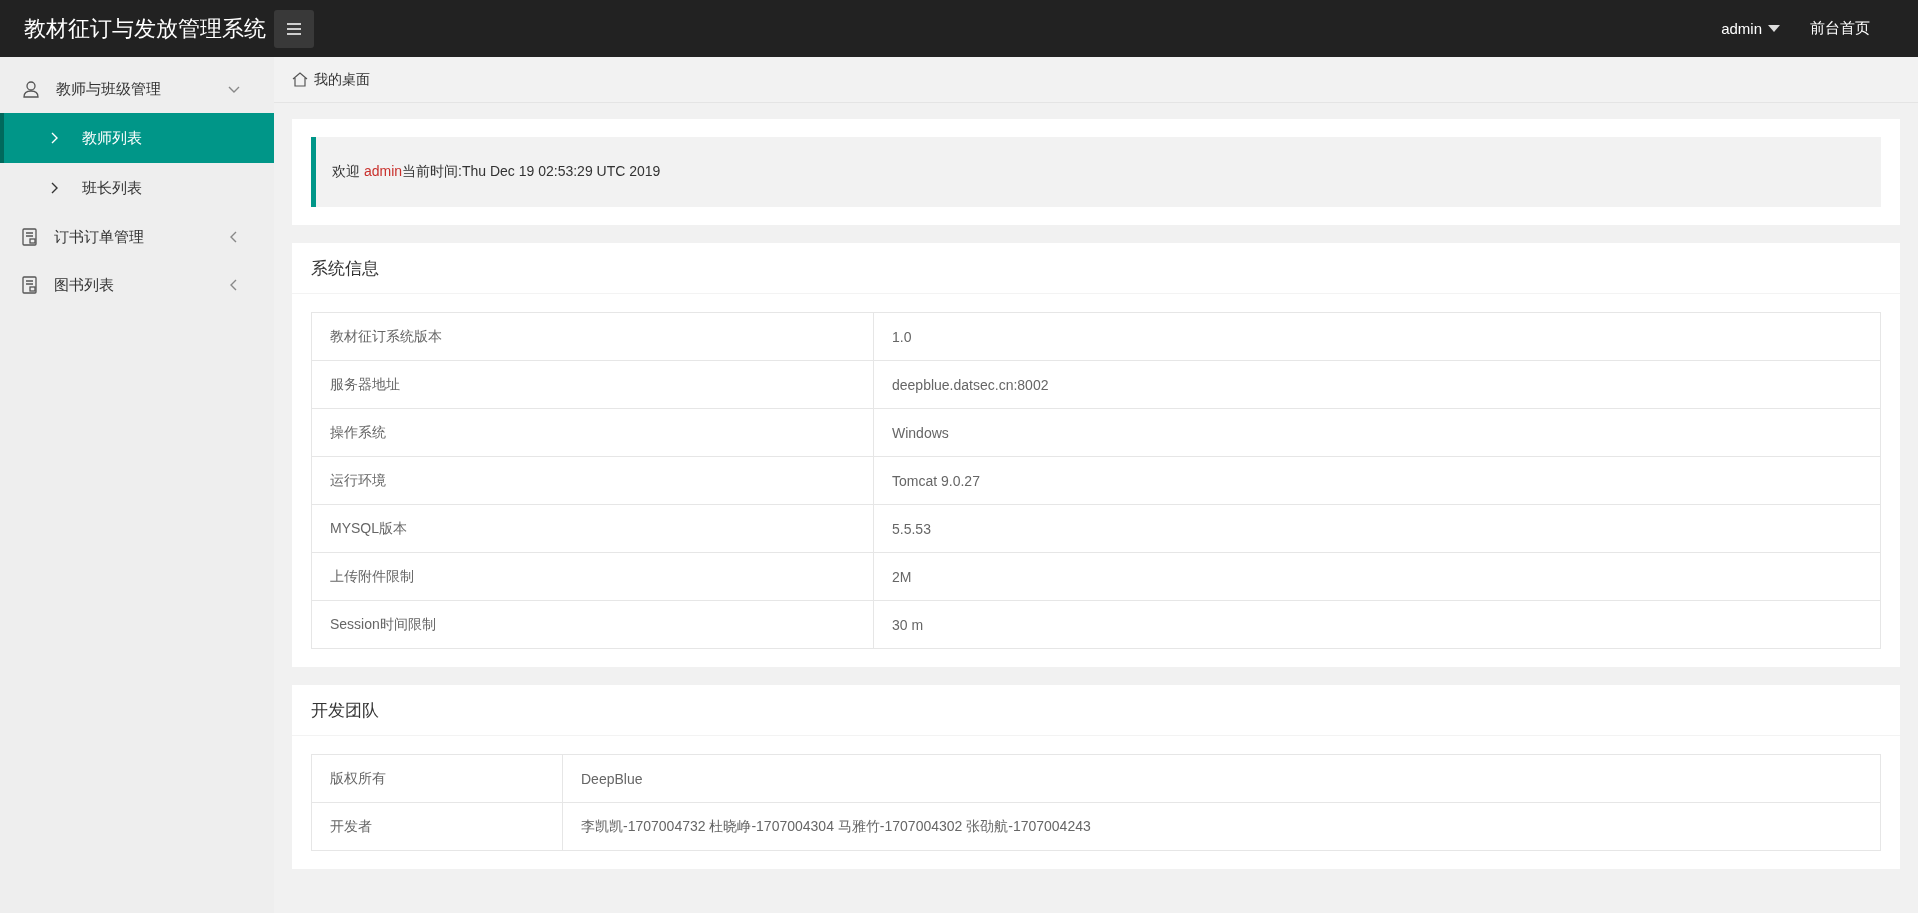 This screenshot has width=1918, height=913. I want to click on sidebar-group: 图书列表, so click(137, 285).